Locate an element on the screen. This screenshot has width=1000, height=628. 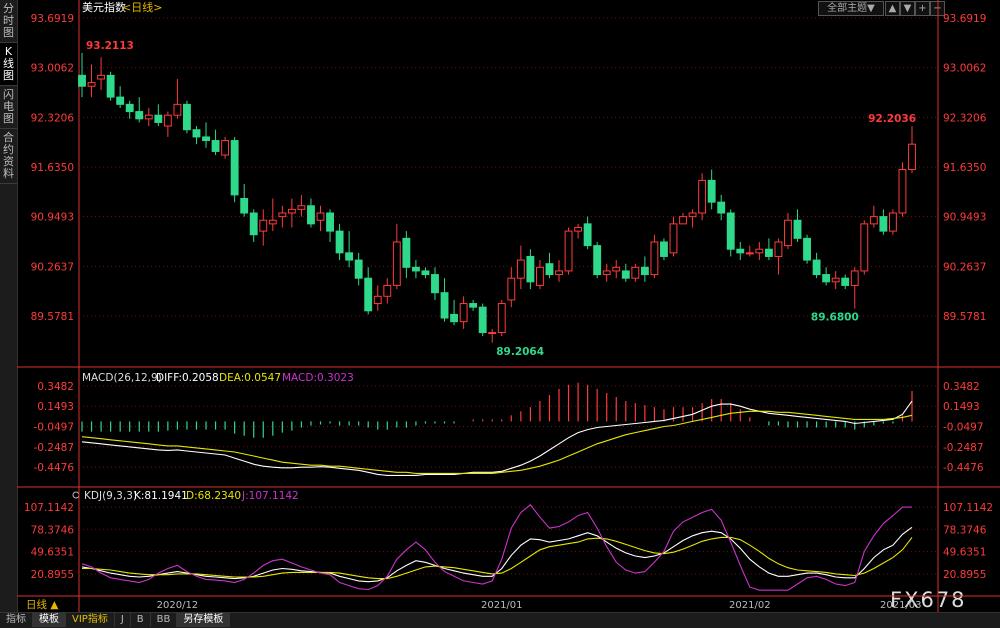
y-tick-label-right: 49.6351 is located at coordinates (964, 553).